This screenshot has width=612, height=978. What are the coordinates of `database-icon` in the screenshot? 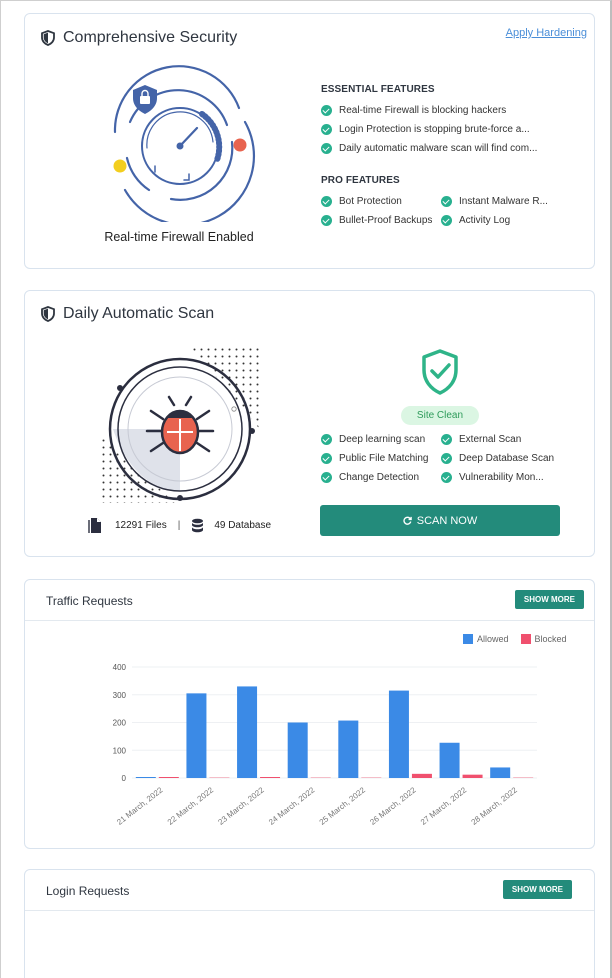 It's located at (198, 525).